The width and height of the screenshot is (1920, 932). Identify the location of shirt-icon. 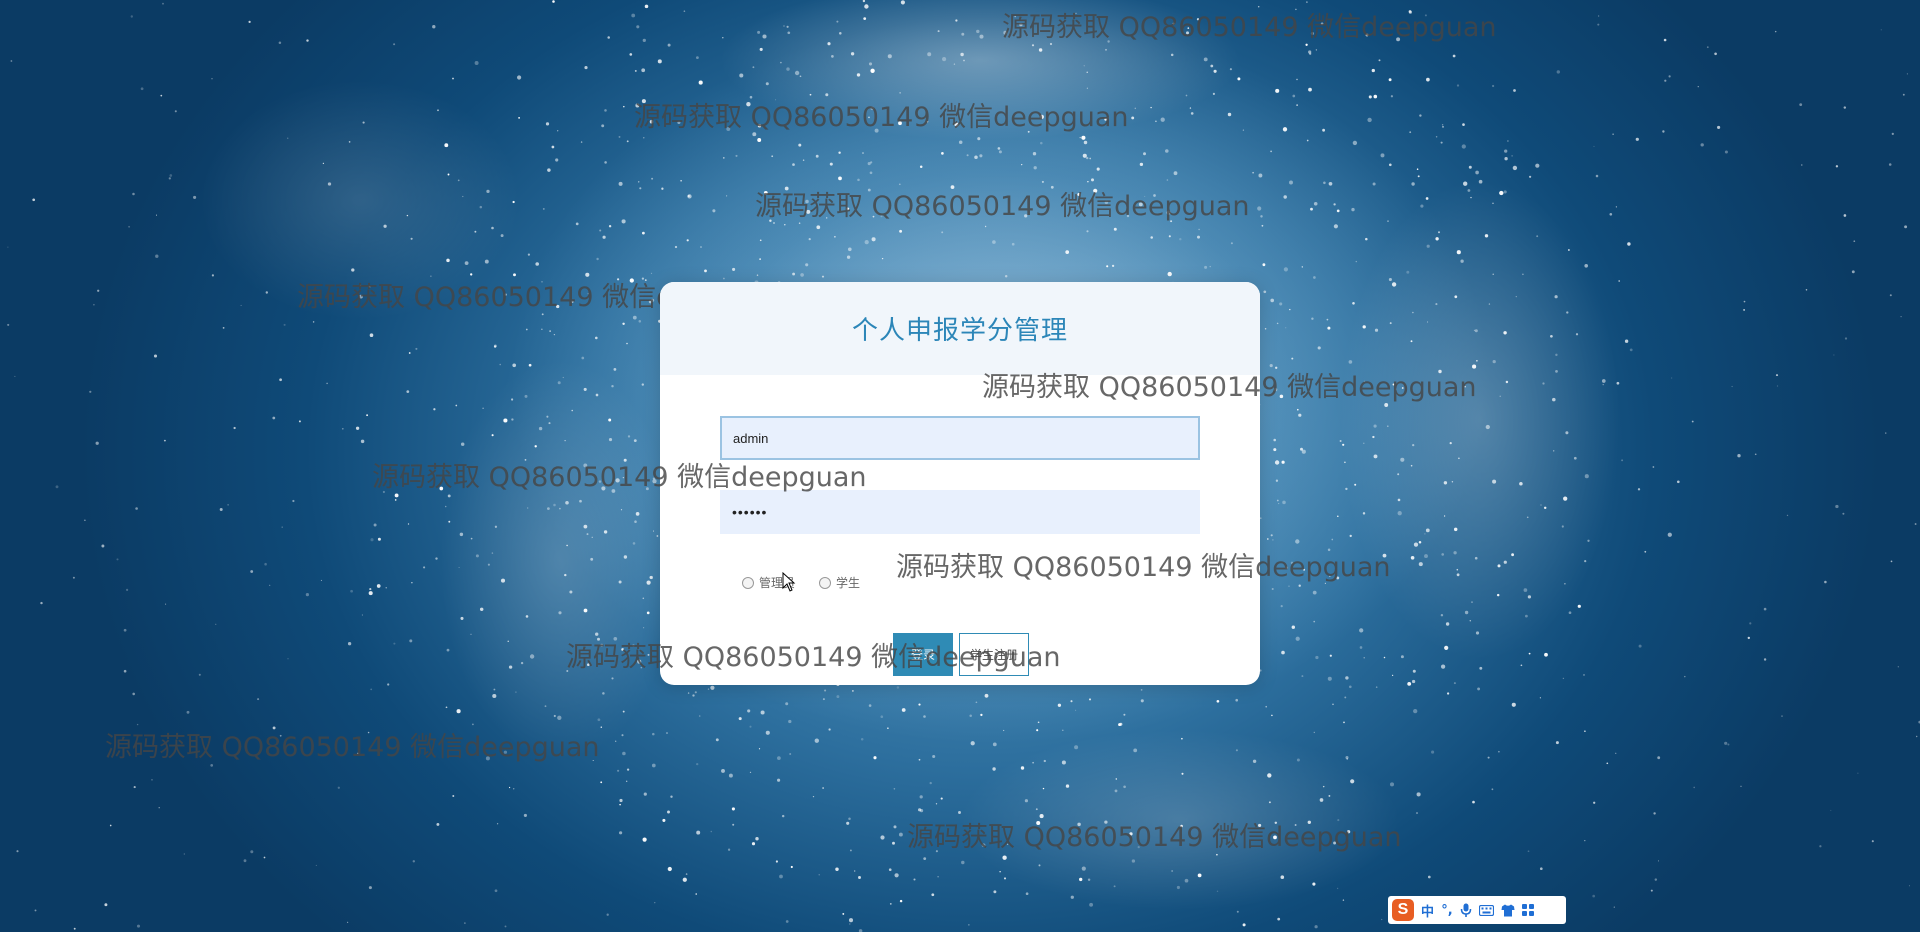
(1508, 910).